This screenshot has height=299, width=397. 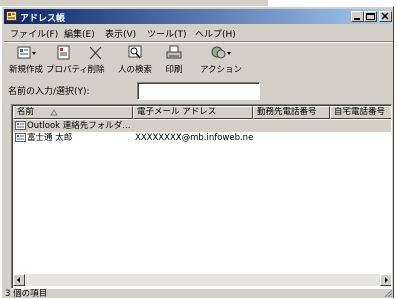 What do you see at coordinates (11, 16) in the screenshot?
I see `address-book-app-icon` at bounding box center [11, 16].